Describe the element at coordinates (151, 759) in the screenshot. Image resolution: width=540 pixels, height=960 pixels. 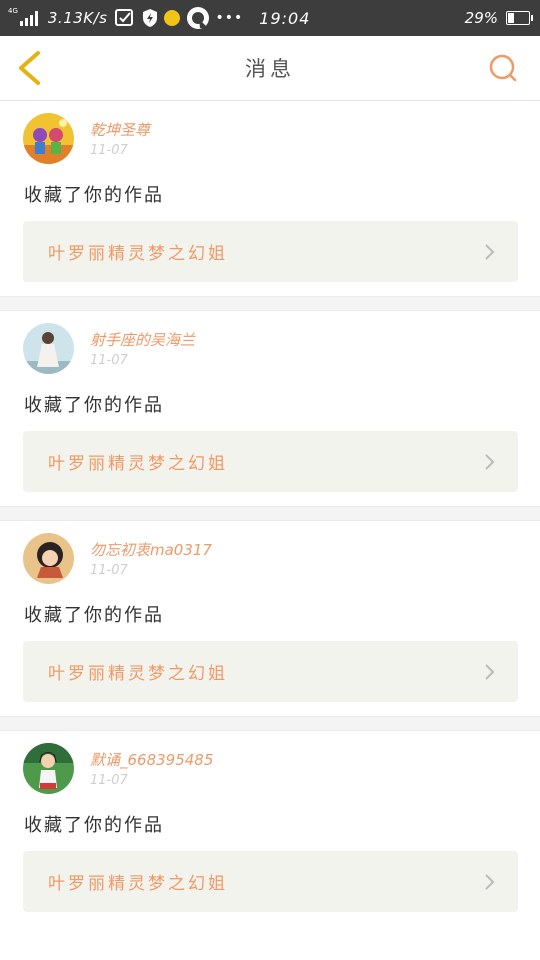
I see `username: 默诵_668395485` at that location.